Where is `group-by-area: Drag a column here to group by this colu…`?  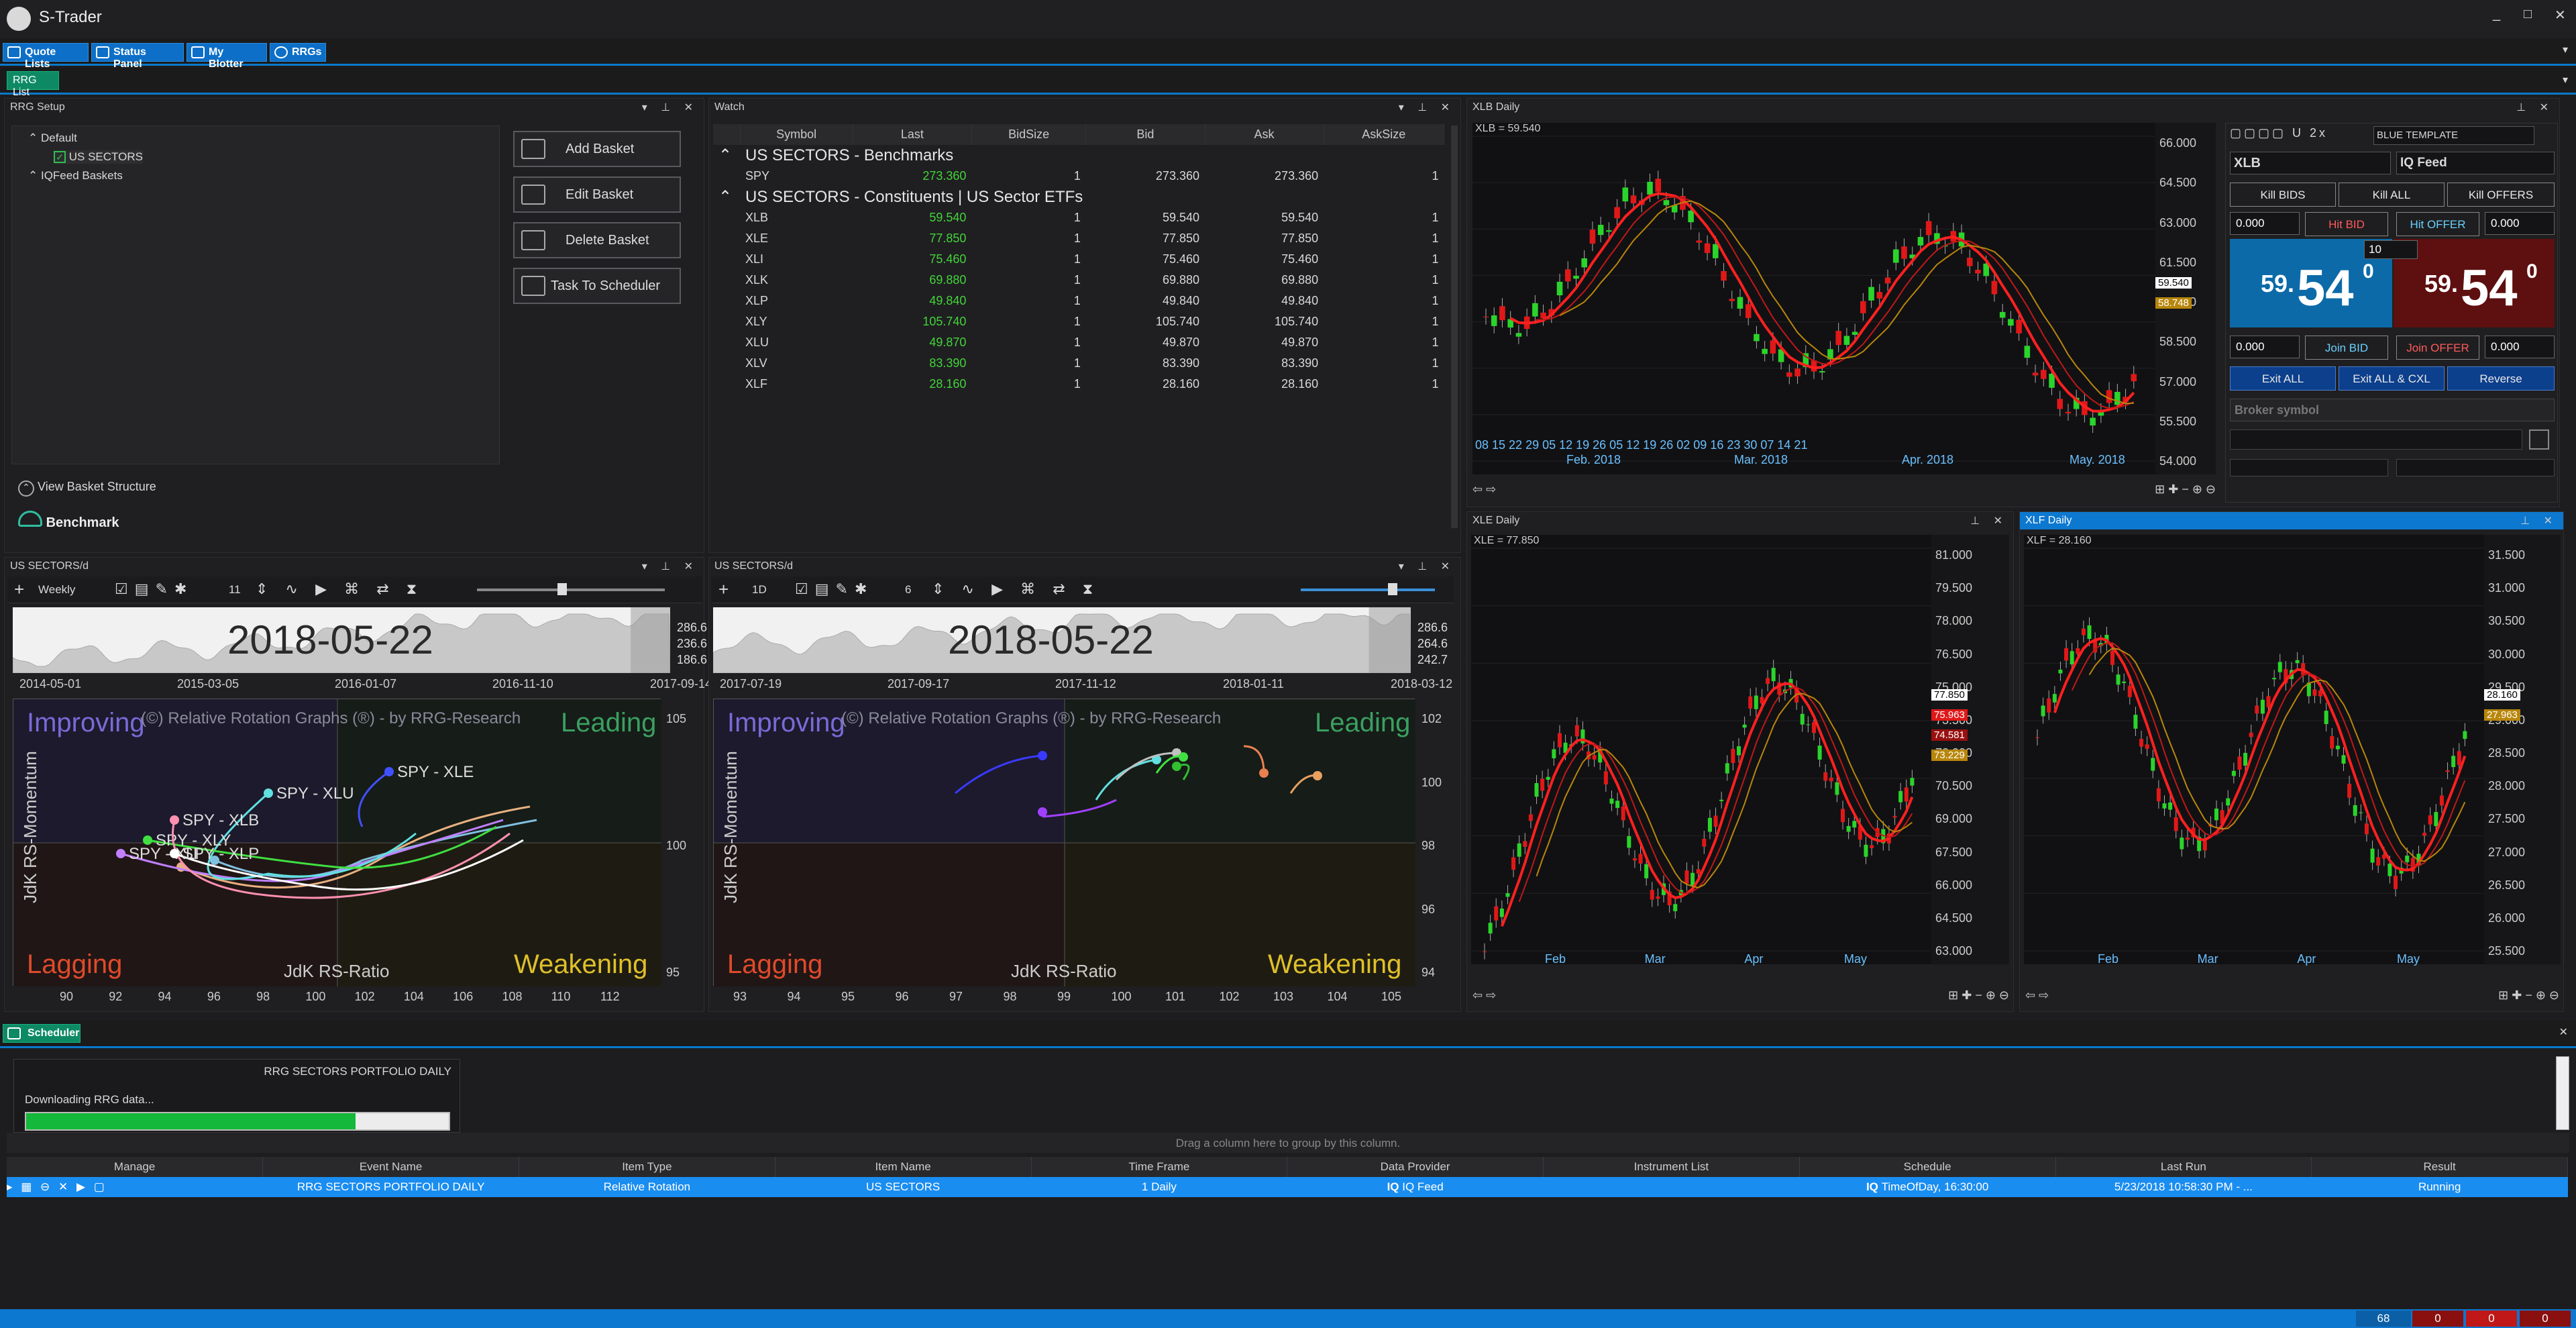 group-by-area: Drag a column here to group by this colu… is located at coordinates (1288, 1143).